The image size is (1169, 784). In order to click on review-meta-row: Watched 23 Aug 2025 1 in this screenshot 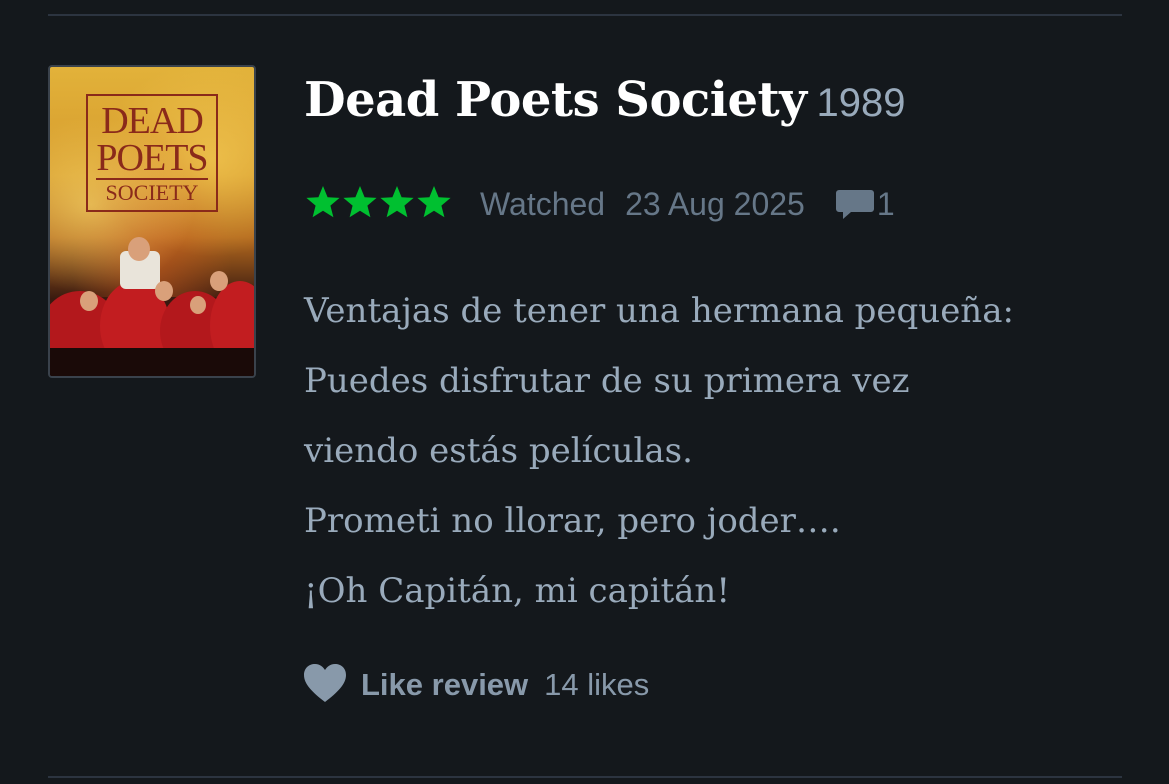, I will do `click(599, 204)`.